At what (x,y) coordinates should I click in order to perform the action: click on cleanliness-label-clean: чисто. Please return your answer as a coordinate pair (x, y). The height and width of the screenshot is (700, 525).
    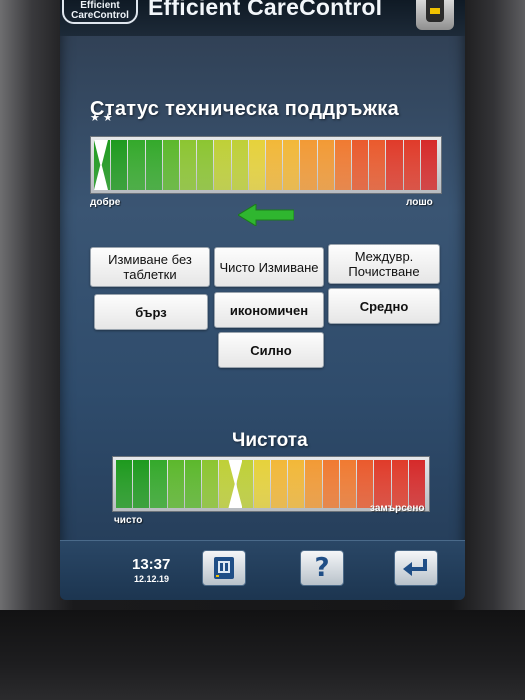
    Looking at the image, I should click on (128, 520).